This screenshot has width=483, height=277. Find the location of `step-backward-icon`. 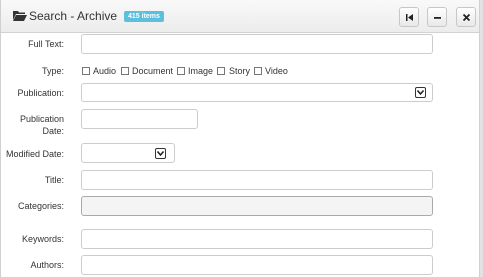

step-backward-icon is located at coordinates (409, 17).